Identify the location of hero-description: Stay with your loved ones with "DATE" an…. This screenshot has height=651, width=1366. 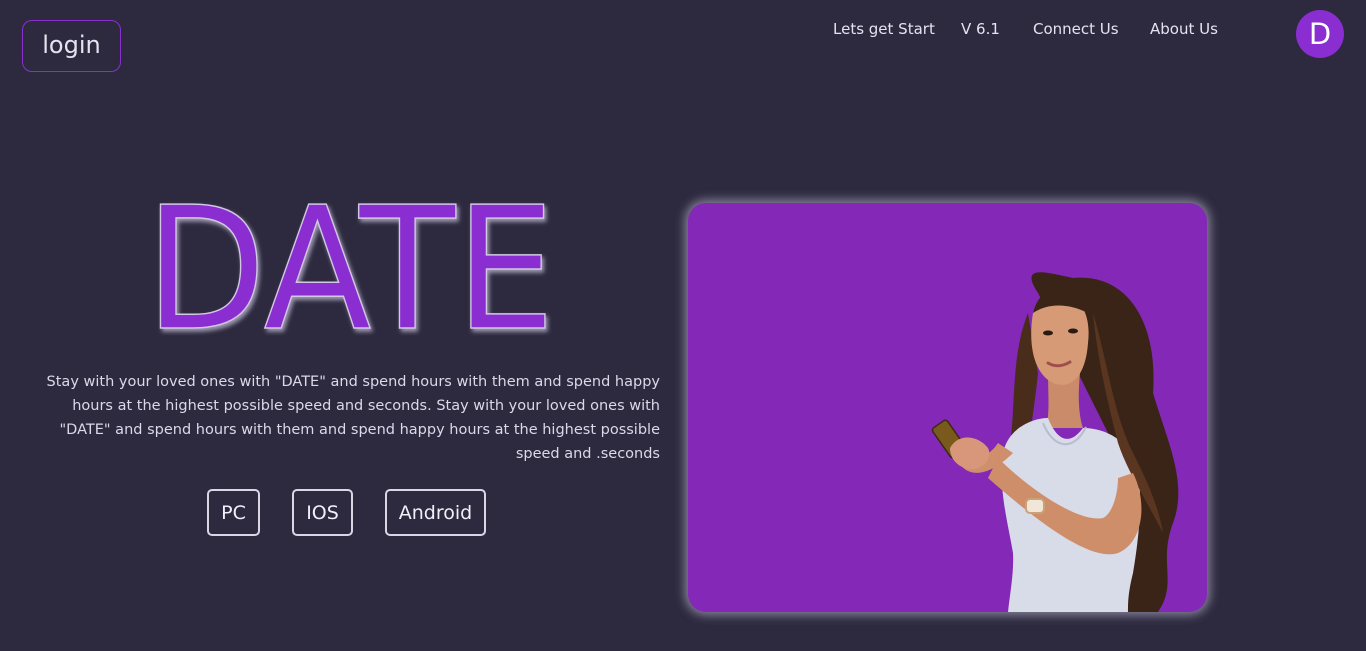
(353, 418).